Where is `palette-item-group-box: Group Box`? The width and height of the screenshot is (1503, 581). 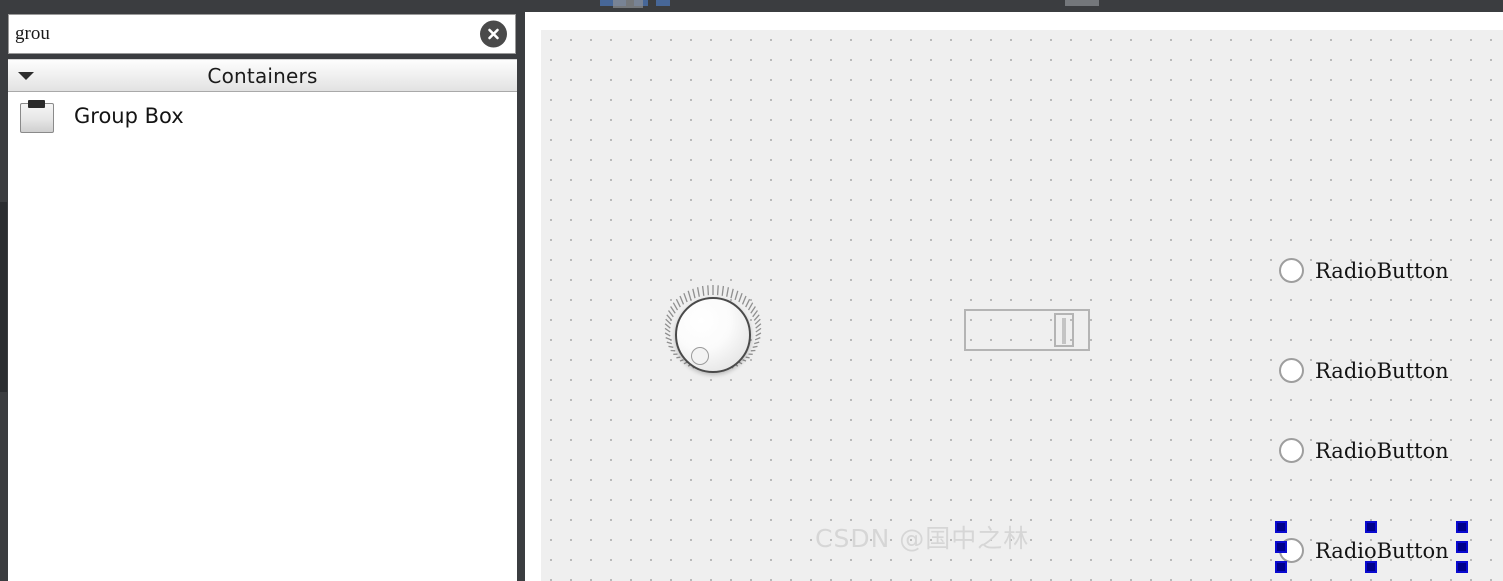
palette-item-group-box: Group Box is located at coordinates (262, 116).